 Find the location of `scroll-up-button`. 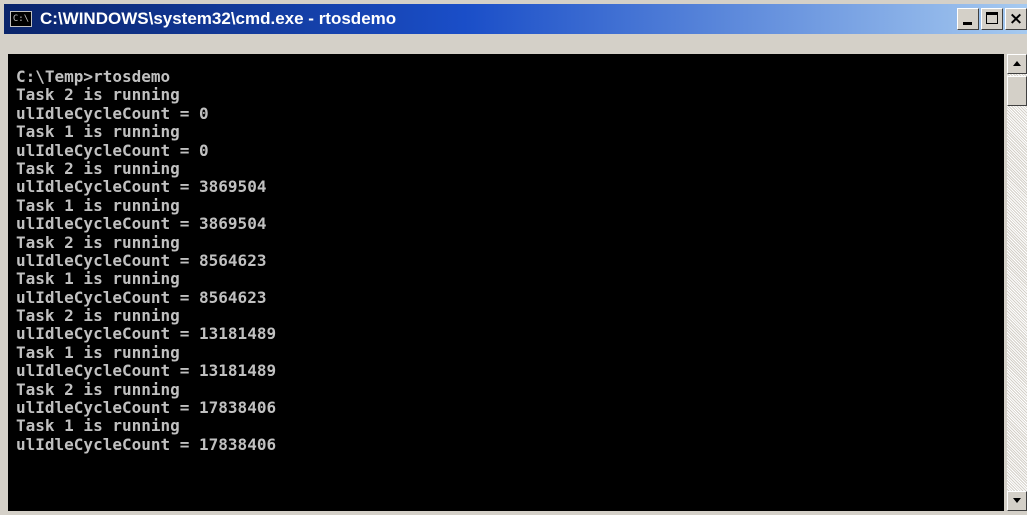

scroll-up-button is located at coordinates (1017, 64).